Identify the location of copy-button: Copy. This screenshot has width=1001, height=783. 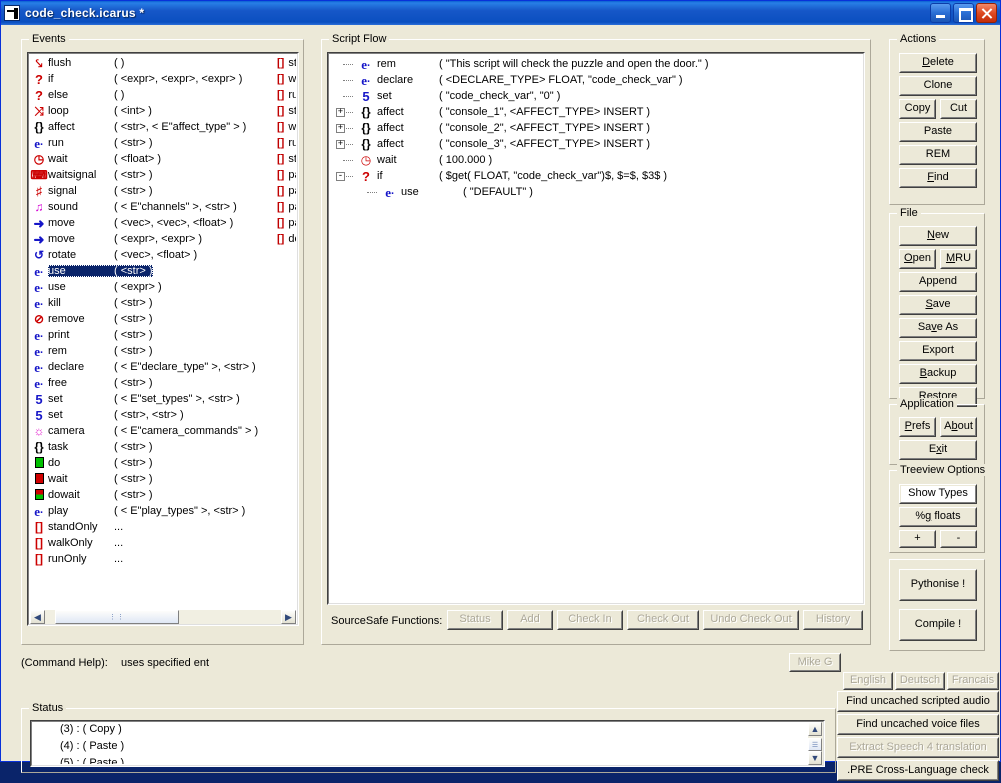
(917, 109).